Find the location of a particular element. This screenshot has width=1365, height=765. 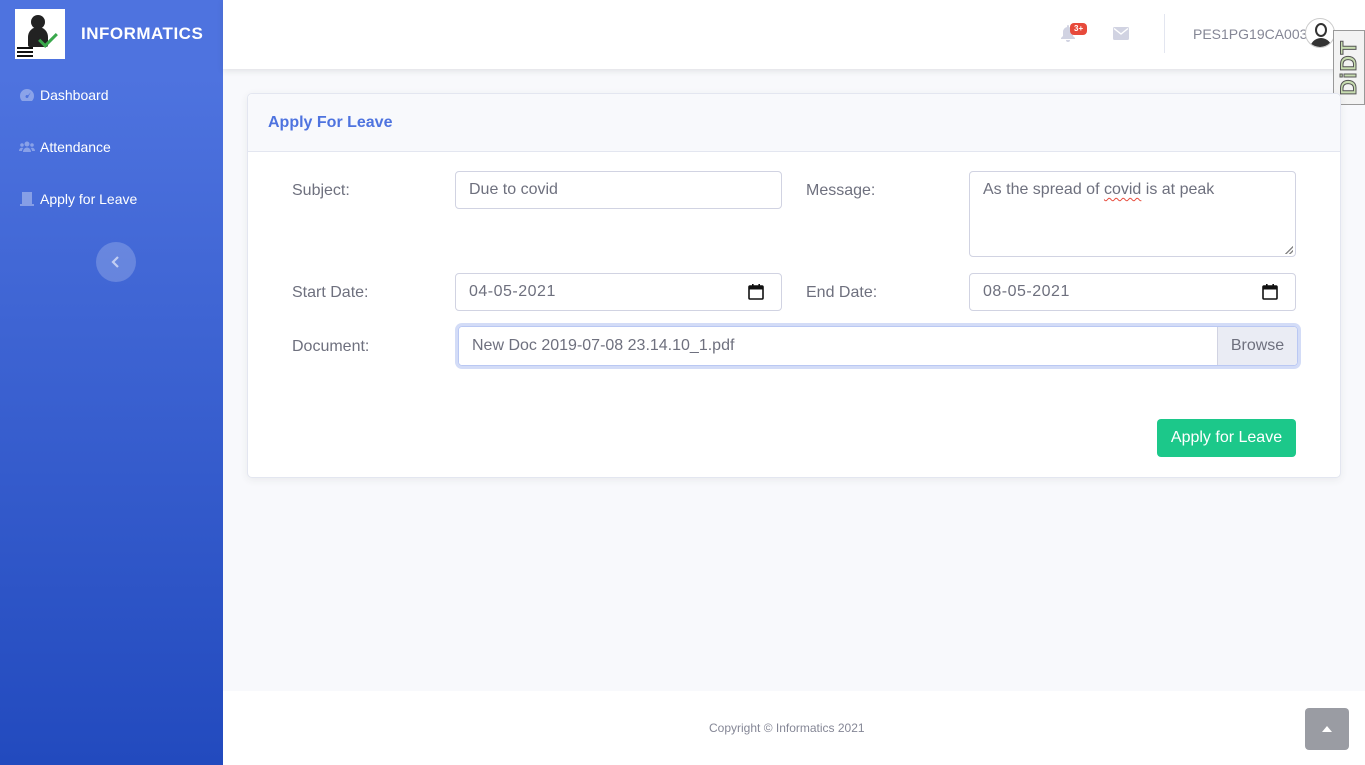

brand-logo is located at coordinates (40, 34).